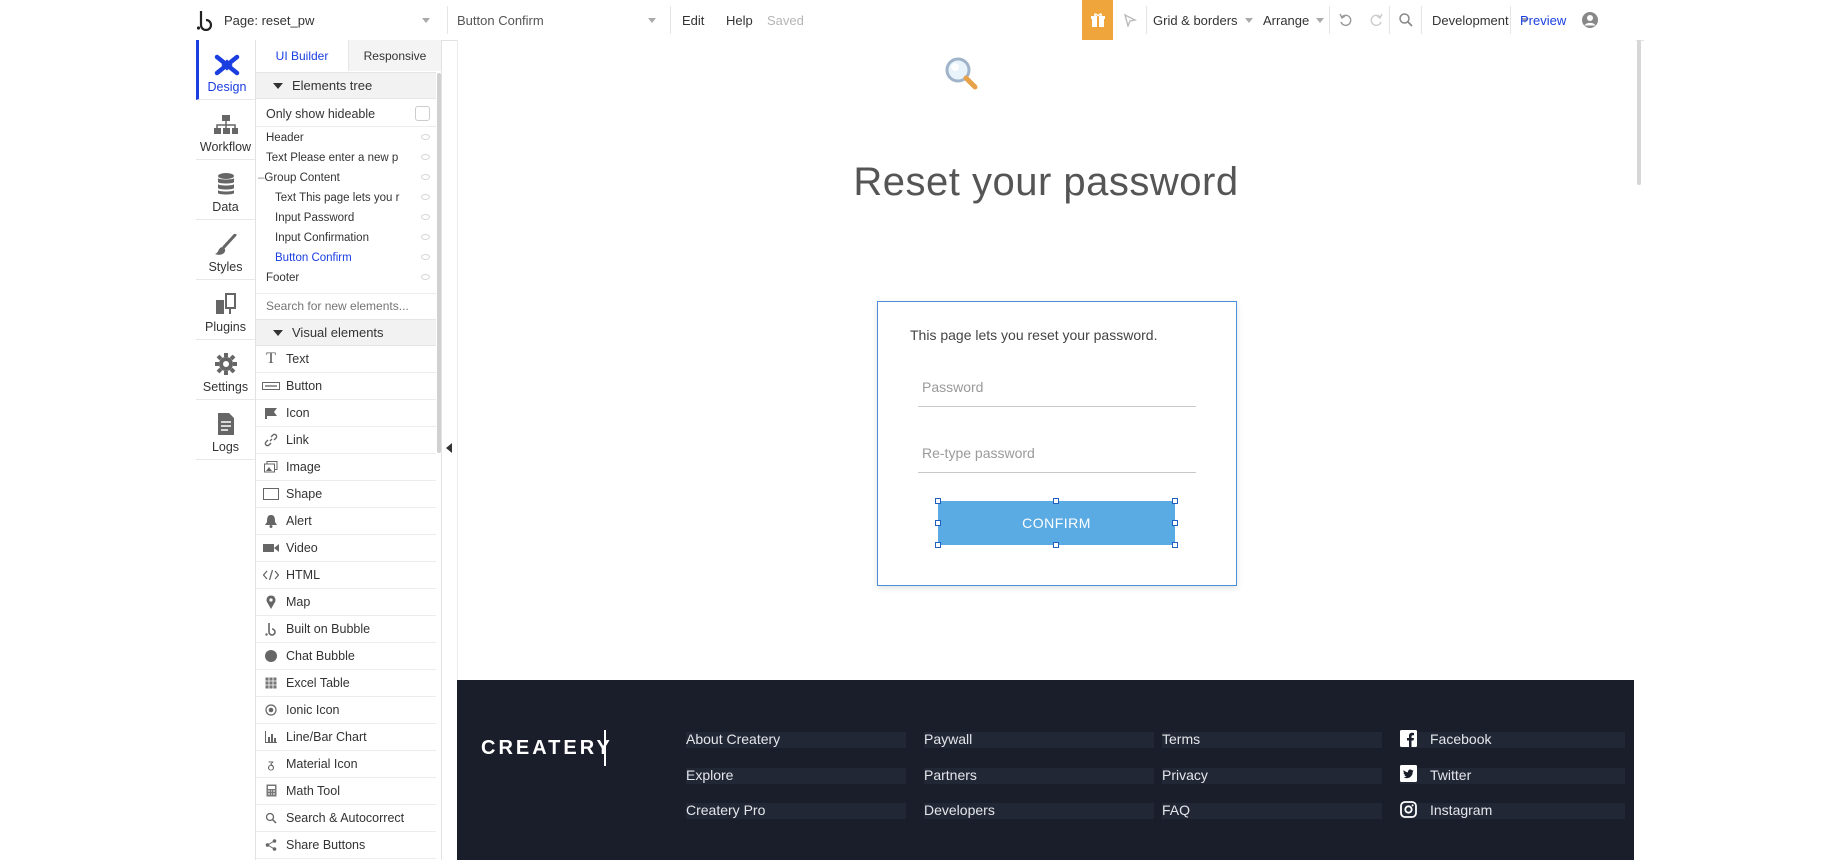 Image resolution: width=1830 pixels, height=860 pixels. What do you see at coordinates (346, 440) in the screenshot?
I see `visual-element-link: Link` at bounding box center [346, 440].